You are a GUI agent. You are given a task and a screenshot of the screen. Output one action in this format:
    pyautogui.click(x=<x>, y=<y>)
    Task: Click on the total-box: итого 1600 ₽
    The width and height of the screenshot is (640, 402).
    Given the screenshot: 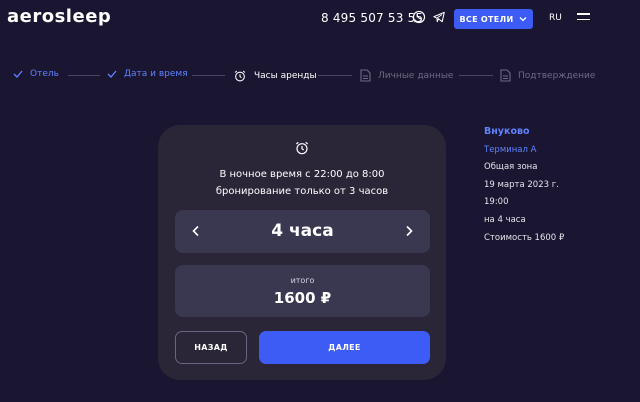 What is the action you would take?
    pyautogui.click(x=302, y=291)
    